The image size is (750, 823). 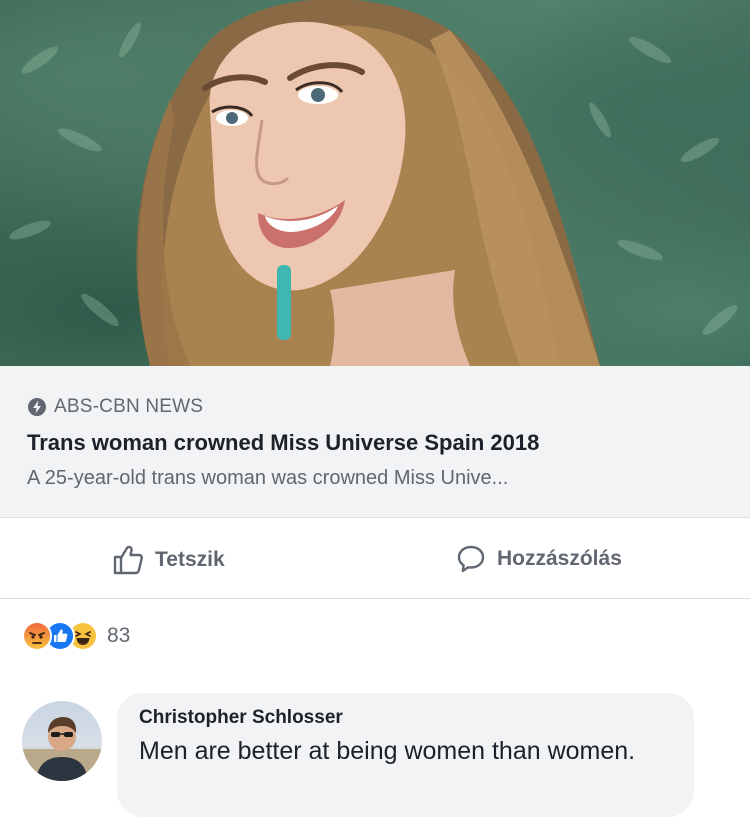 I want to click on reaction-count: 83, so click(x=118, y=636).